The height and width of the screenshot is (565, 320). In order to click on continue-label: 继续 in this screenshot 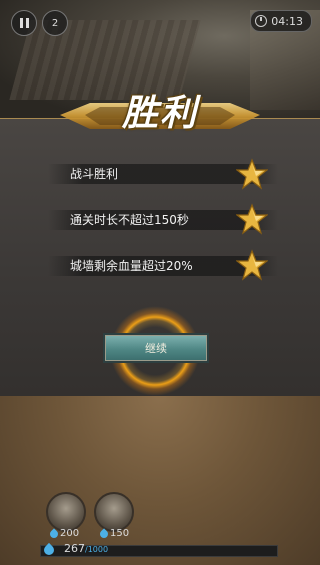, I will do `click(156, 348)`.